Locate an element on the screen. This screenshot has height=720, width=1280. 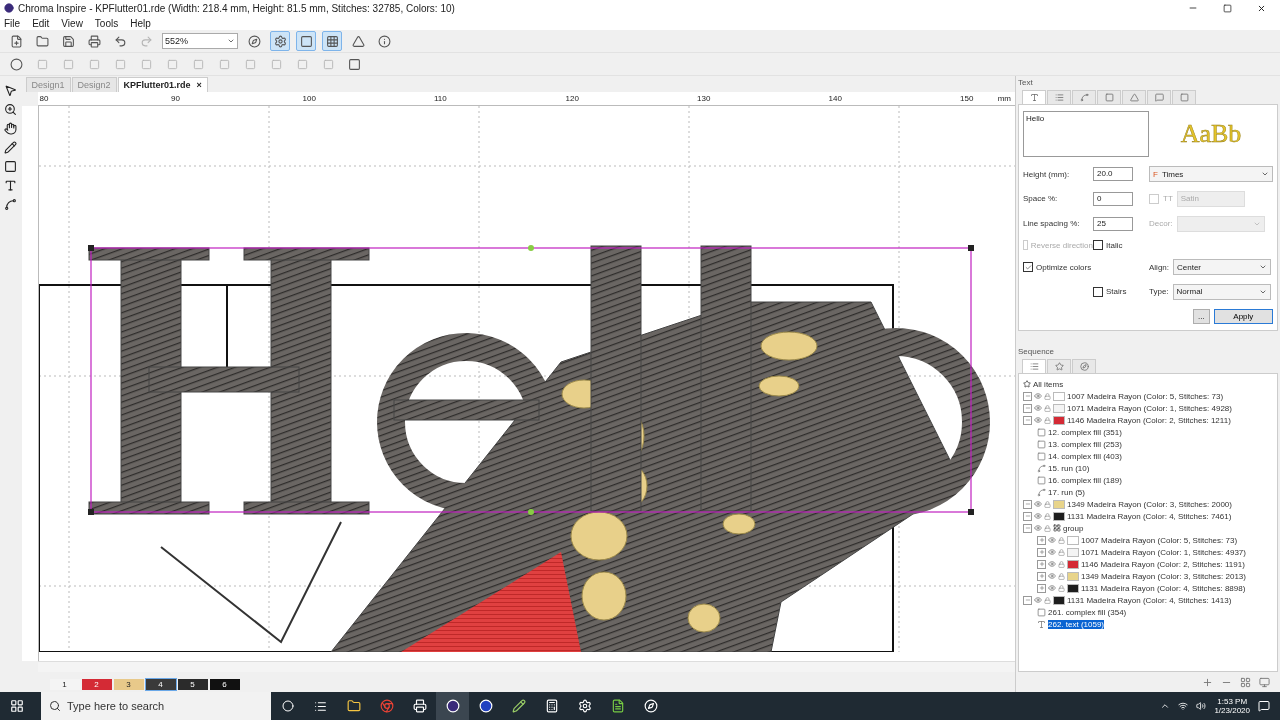
taskbar-button is located at coordinates (452, 706).